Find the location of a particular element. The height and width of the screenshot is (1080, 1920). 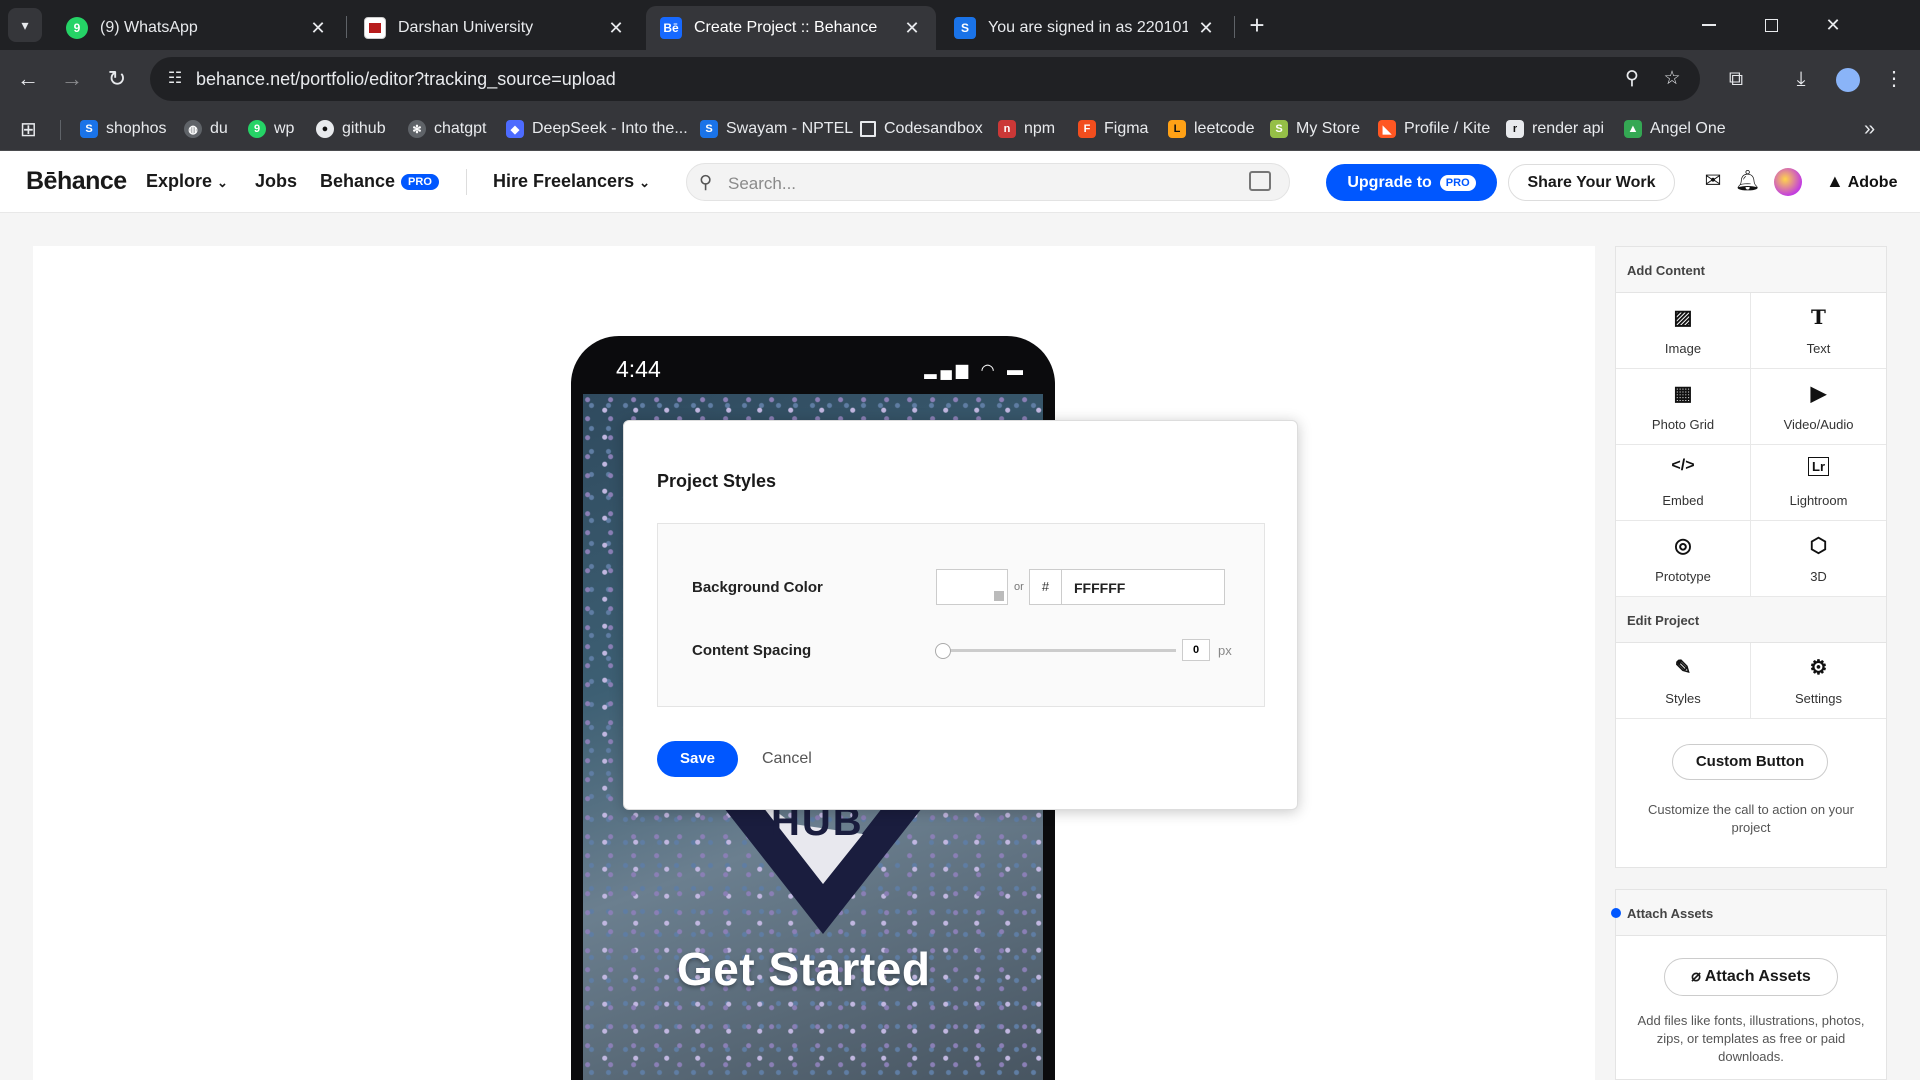

text-icon: T is located at coordinates (1818, 317).